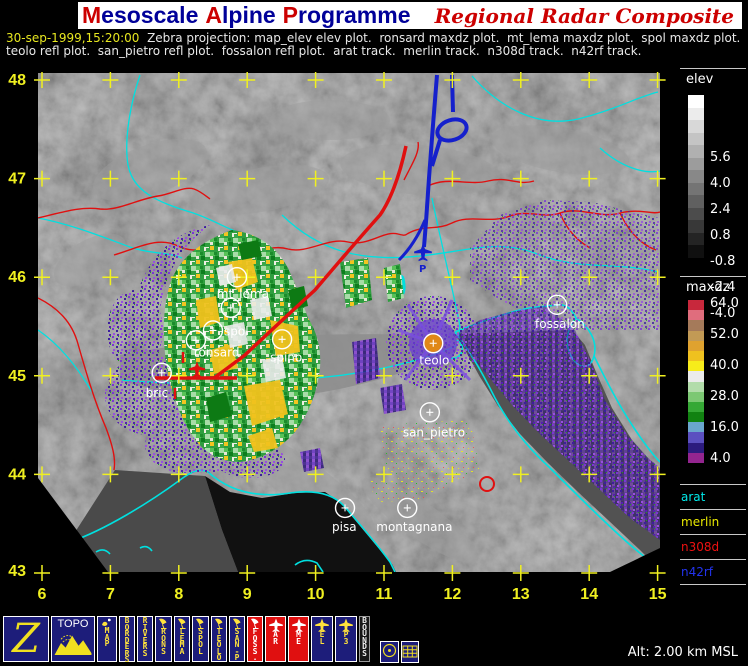 The width and height of the screenshot is (748, 666). I want to click on toolbar-button-label: ME, so click(298, 638).